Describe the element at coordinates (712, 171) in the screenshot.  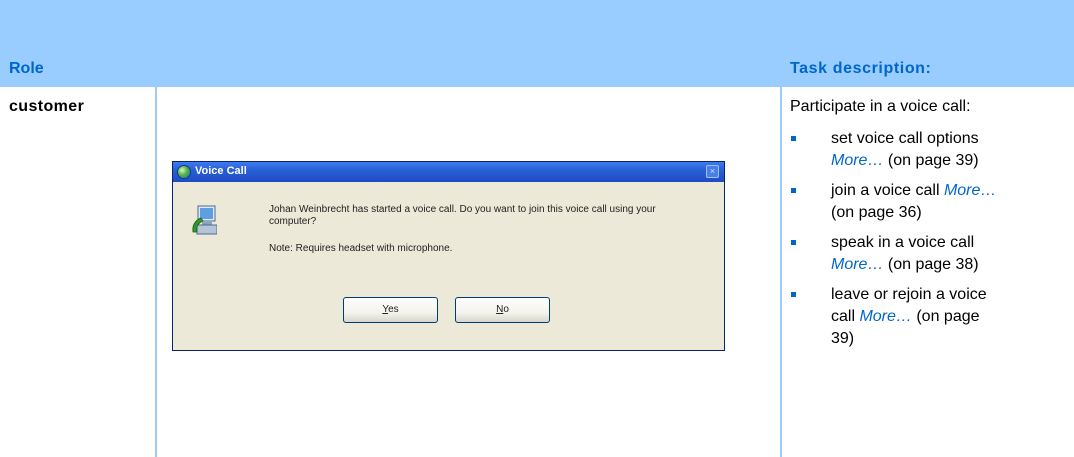
I see `close-icon: ×` at that location.